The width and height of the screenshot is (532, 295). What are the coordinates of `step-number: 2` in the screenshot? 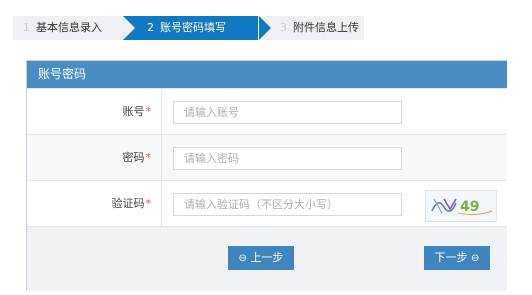 It's located at (150, 27).